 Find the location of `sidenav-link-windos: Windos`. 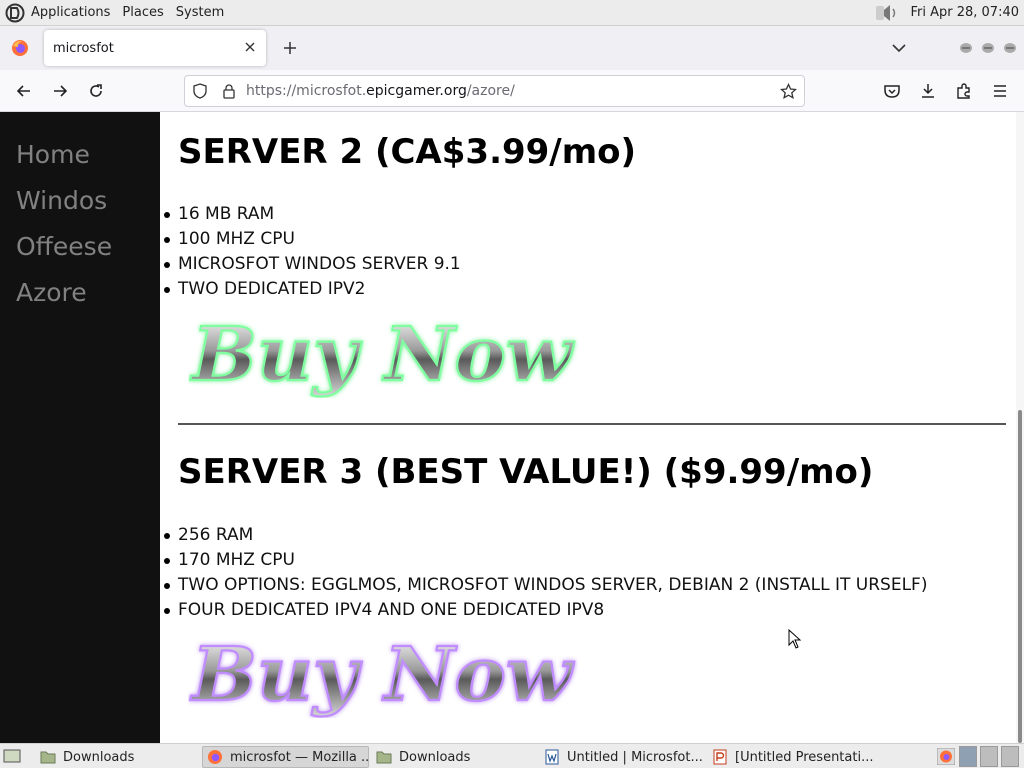

sidenav-link-windos: Windos is located at coordinates (61, 200).